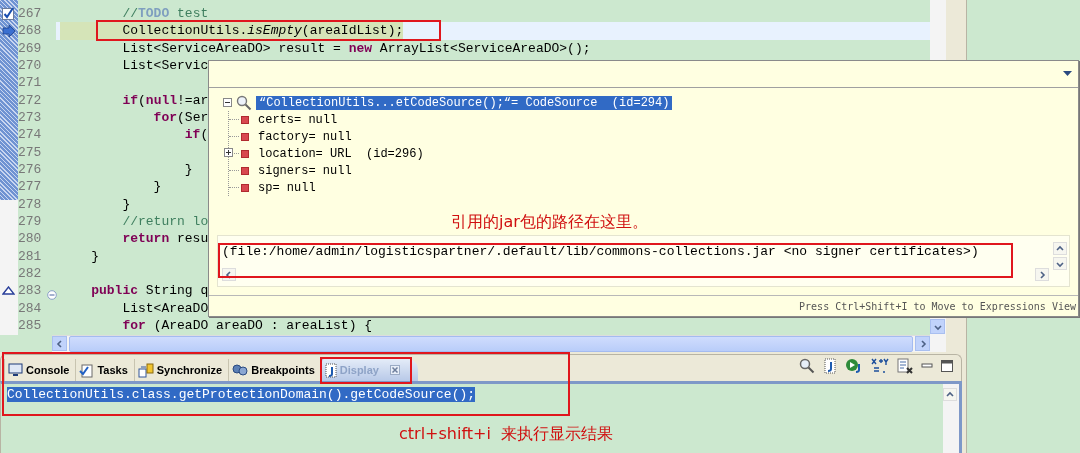 This screenshot has width=1080, height=453. Describe the element at coordinates (1067, 74) in the screenshot. I see `dropdown-icon` at that location.